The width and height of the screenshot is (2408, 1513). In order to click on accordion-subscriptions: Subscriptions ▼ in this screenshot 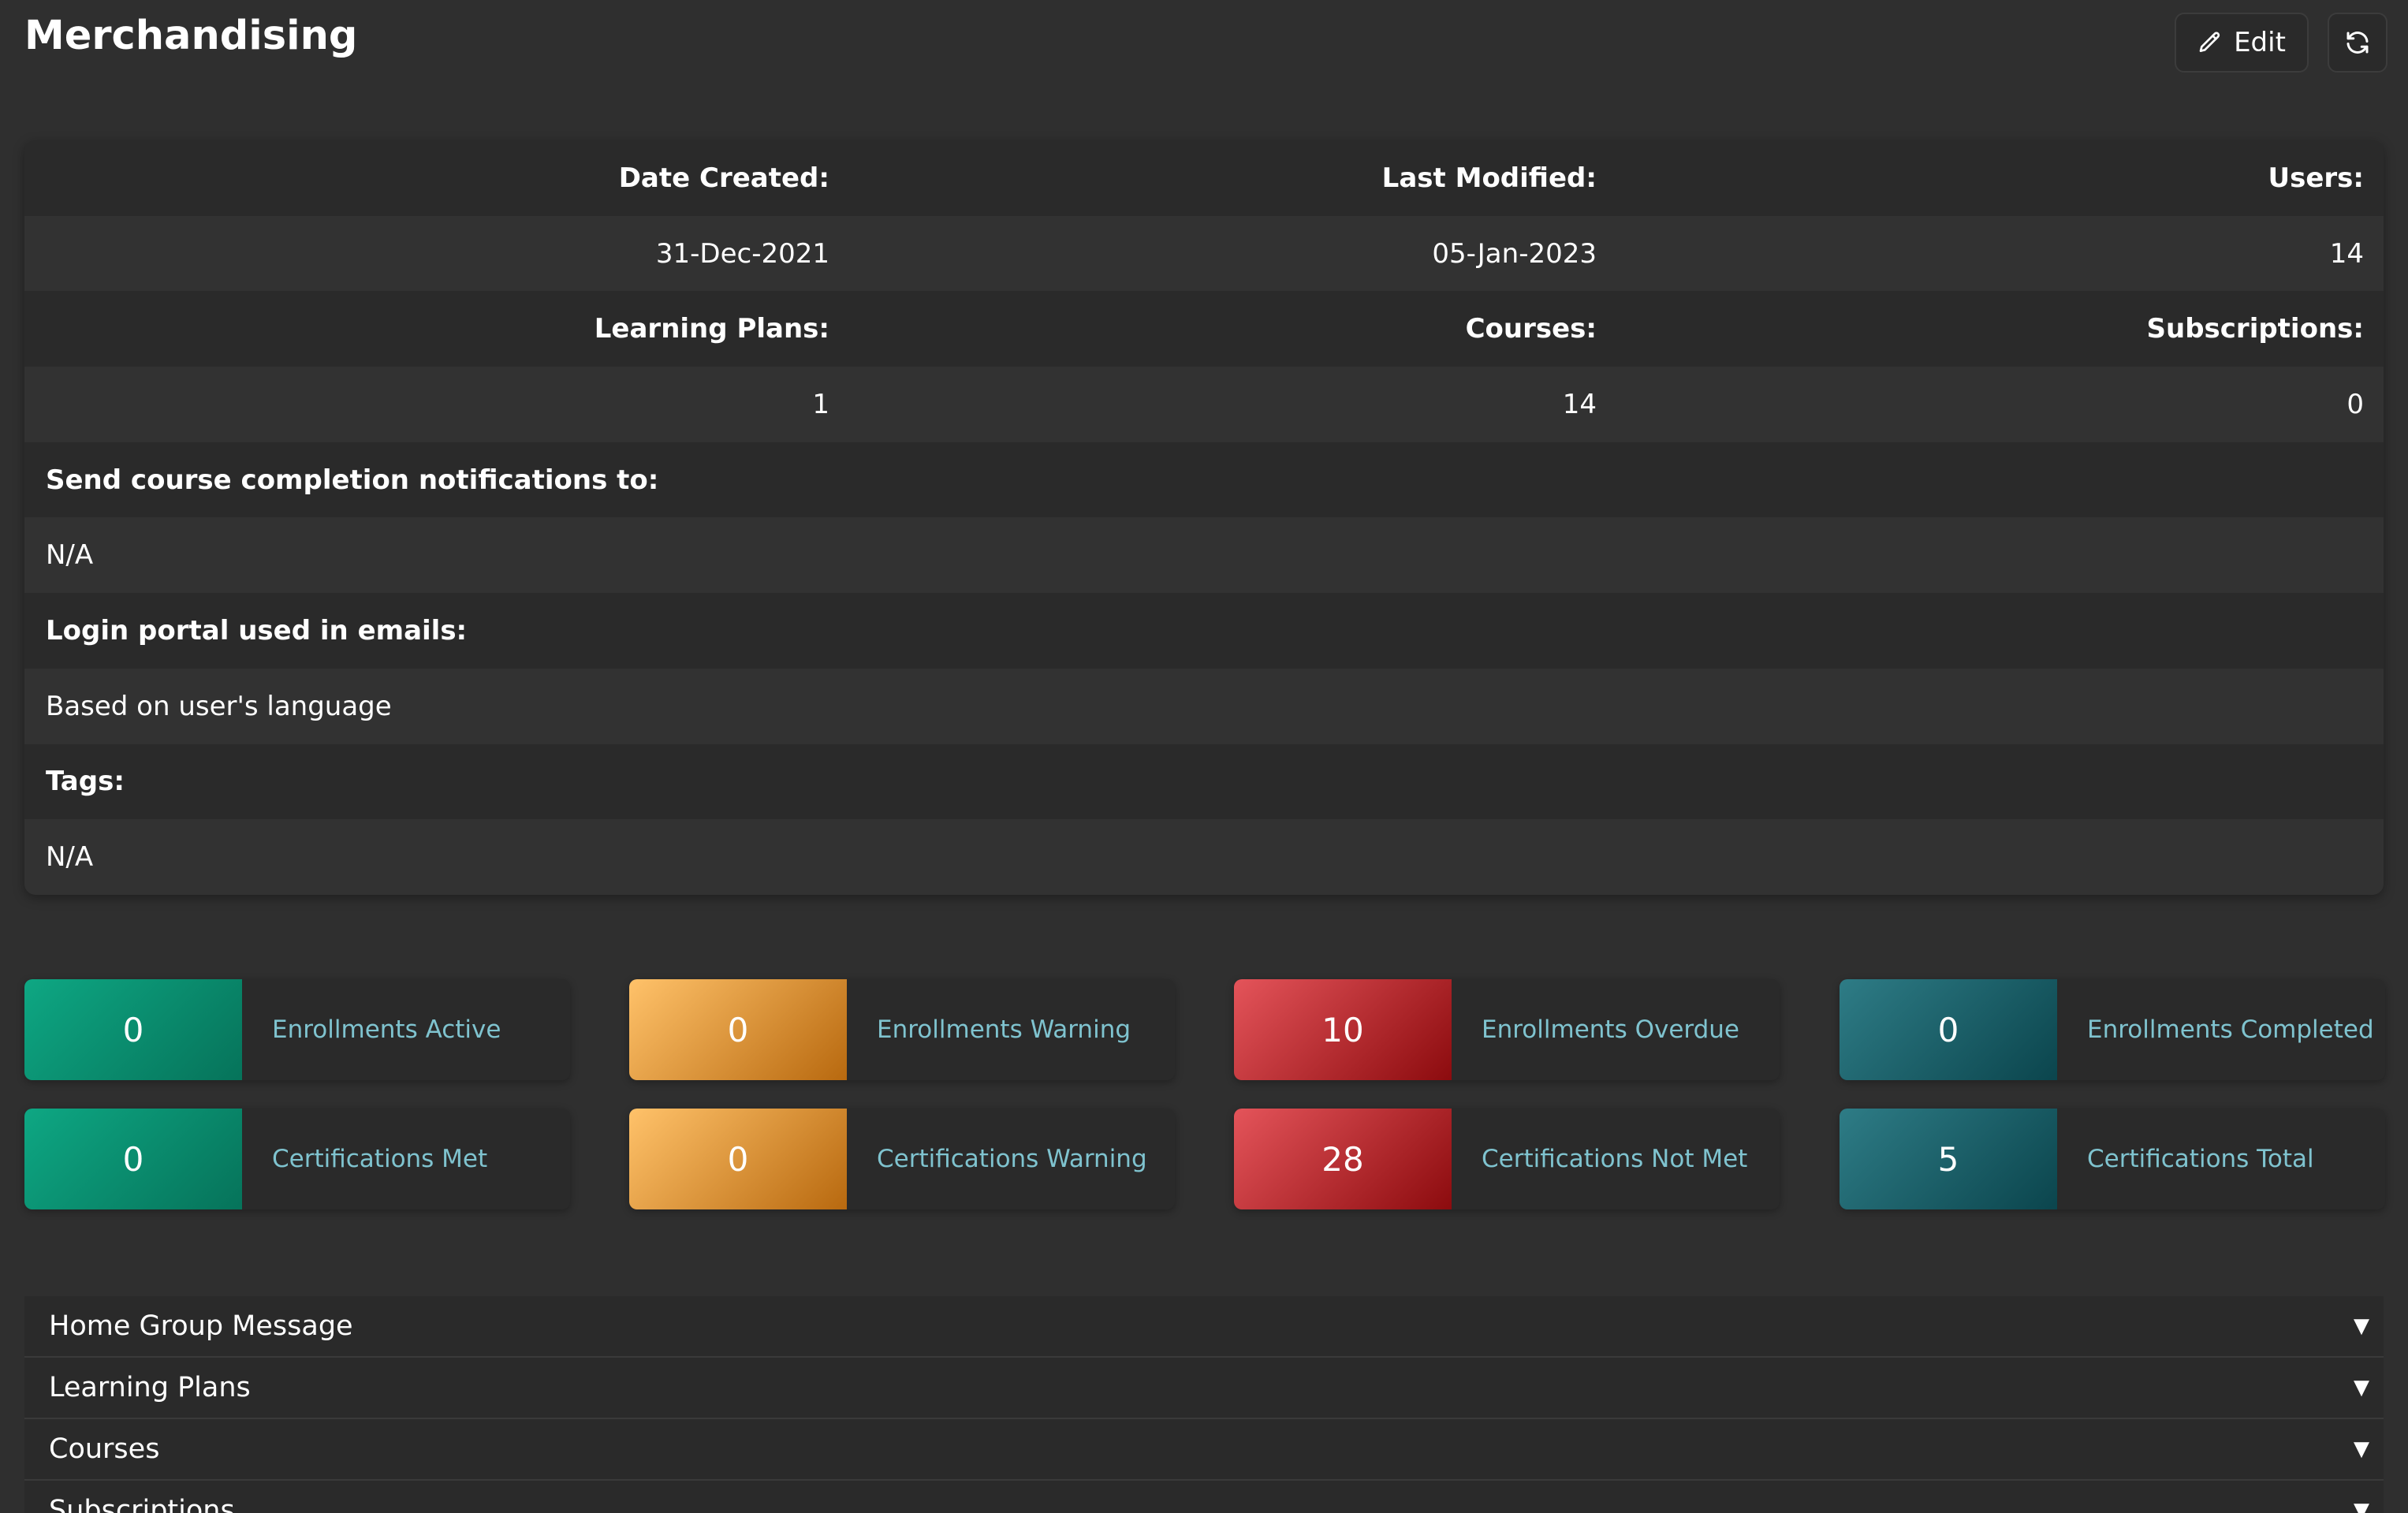, I will do `click(1204, 1497)`.